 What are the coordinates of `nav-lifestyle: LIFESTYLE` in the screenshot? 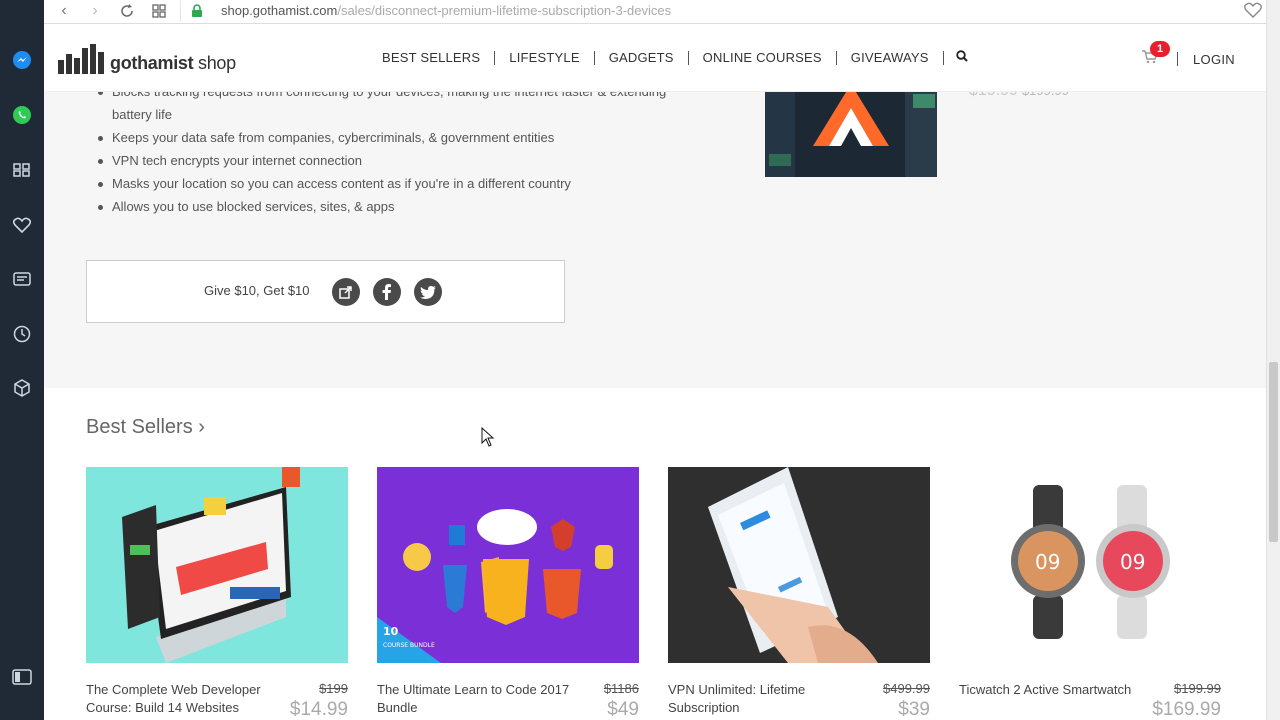 It's located at (545, 57).